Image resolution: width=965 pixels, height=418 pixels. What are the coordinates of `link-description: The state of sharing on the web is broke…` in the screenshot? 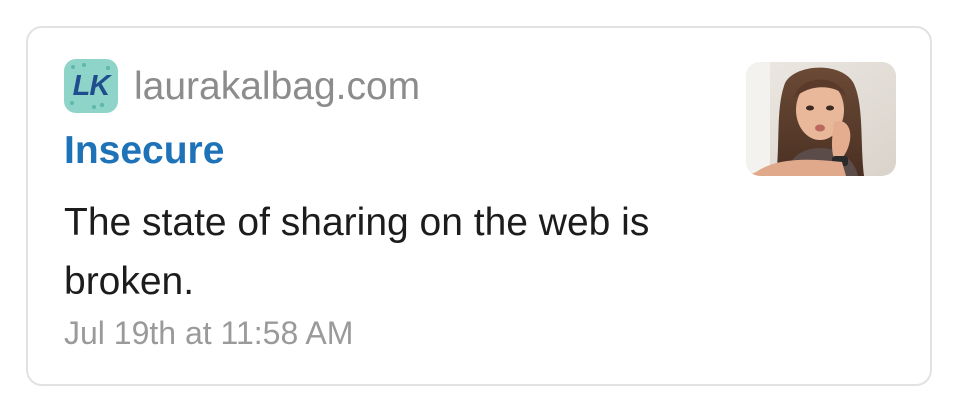 It's located at (357, 252).